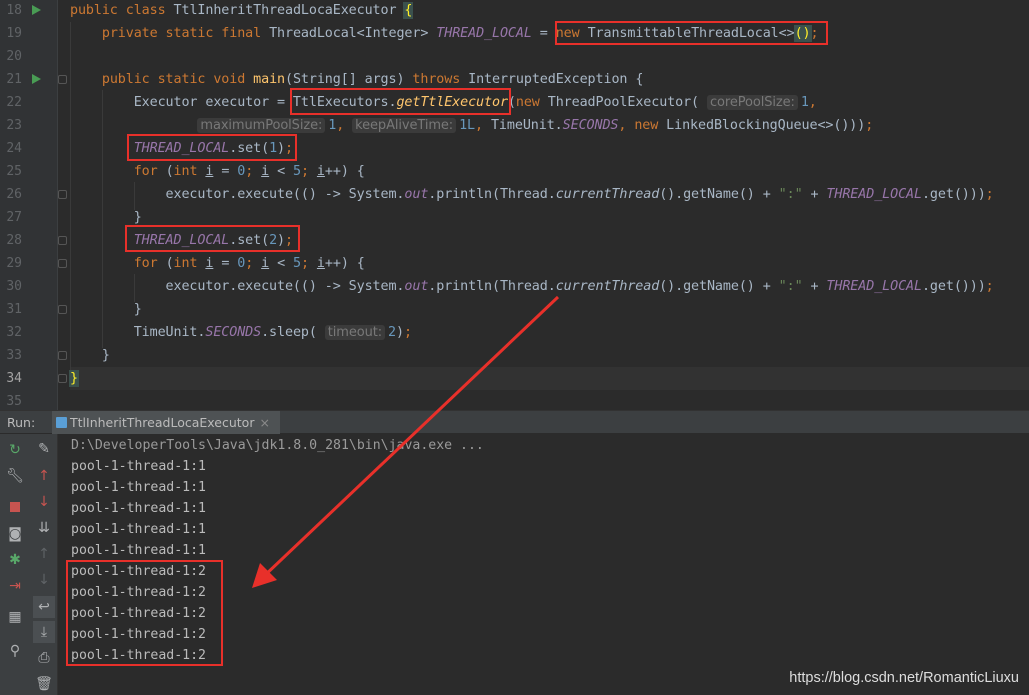 The height and width of the screenshot is (695, 1029). What do you see at coordinates (406, 441) in the screenshot?
I see `annotation-arrow` at bounding box center [406, 441].